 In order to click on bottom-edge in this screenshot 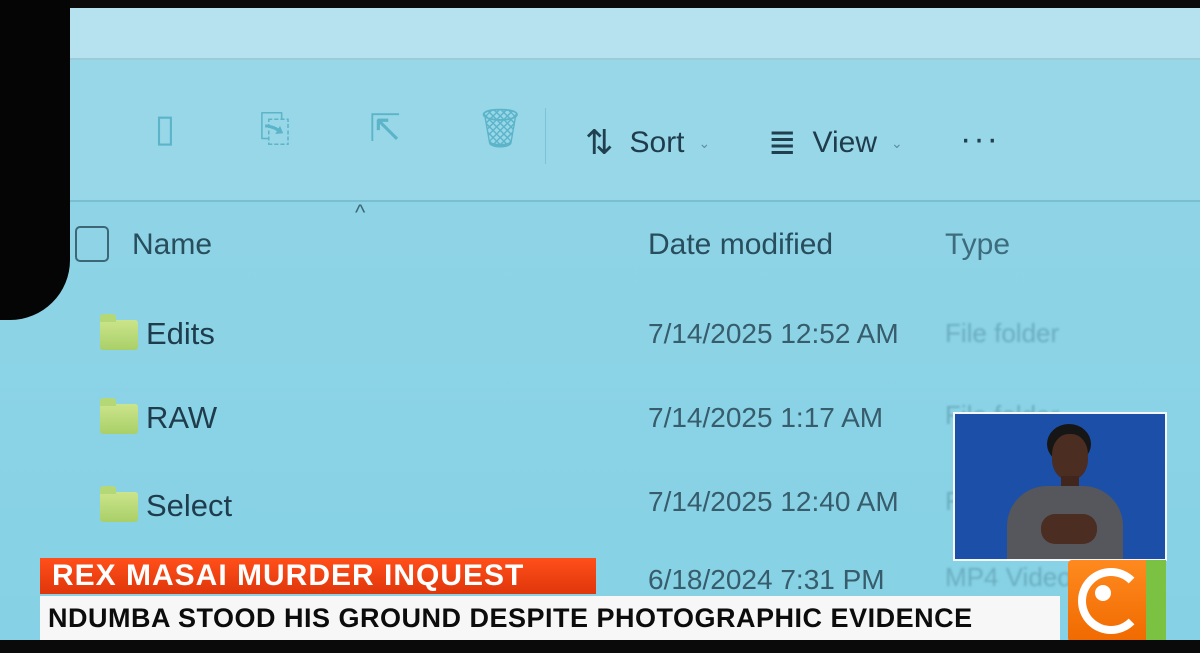, I will do `click(600, 646)`.